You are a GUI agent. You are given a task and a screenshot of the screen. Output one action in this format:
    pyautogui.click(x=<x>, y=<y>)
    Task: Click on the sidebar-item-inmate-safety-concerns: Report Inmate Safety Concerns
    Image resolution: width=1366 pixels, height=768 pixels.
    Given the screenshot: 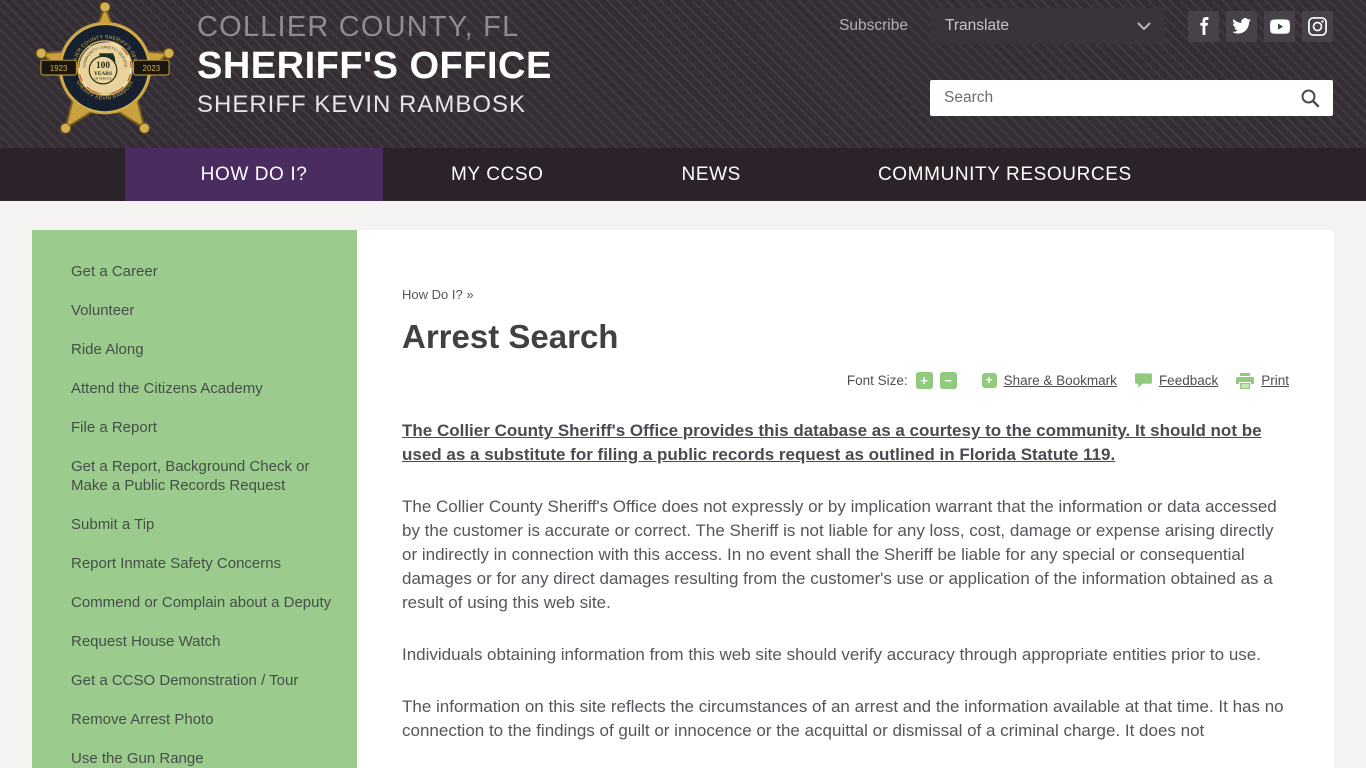 What is the action you would take?
    pyautogui.click(x=176, y=563)
    